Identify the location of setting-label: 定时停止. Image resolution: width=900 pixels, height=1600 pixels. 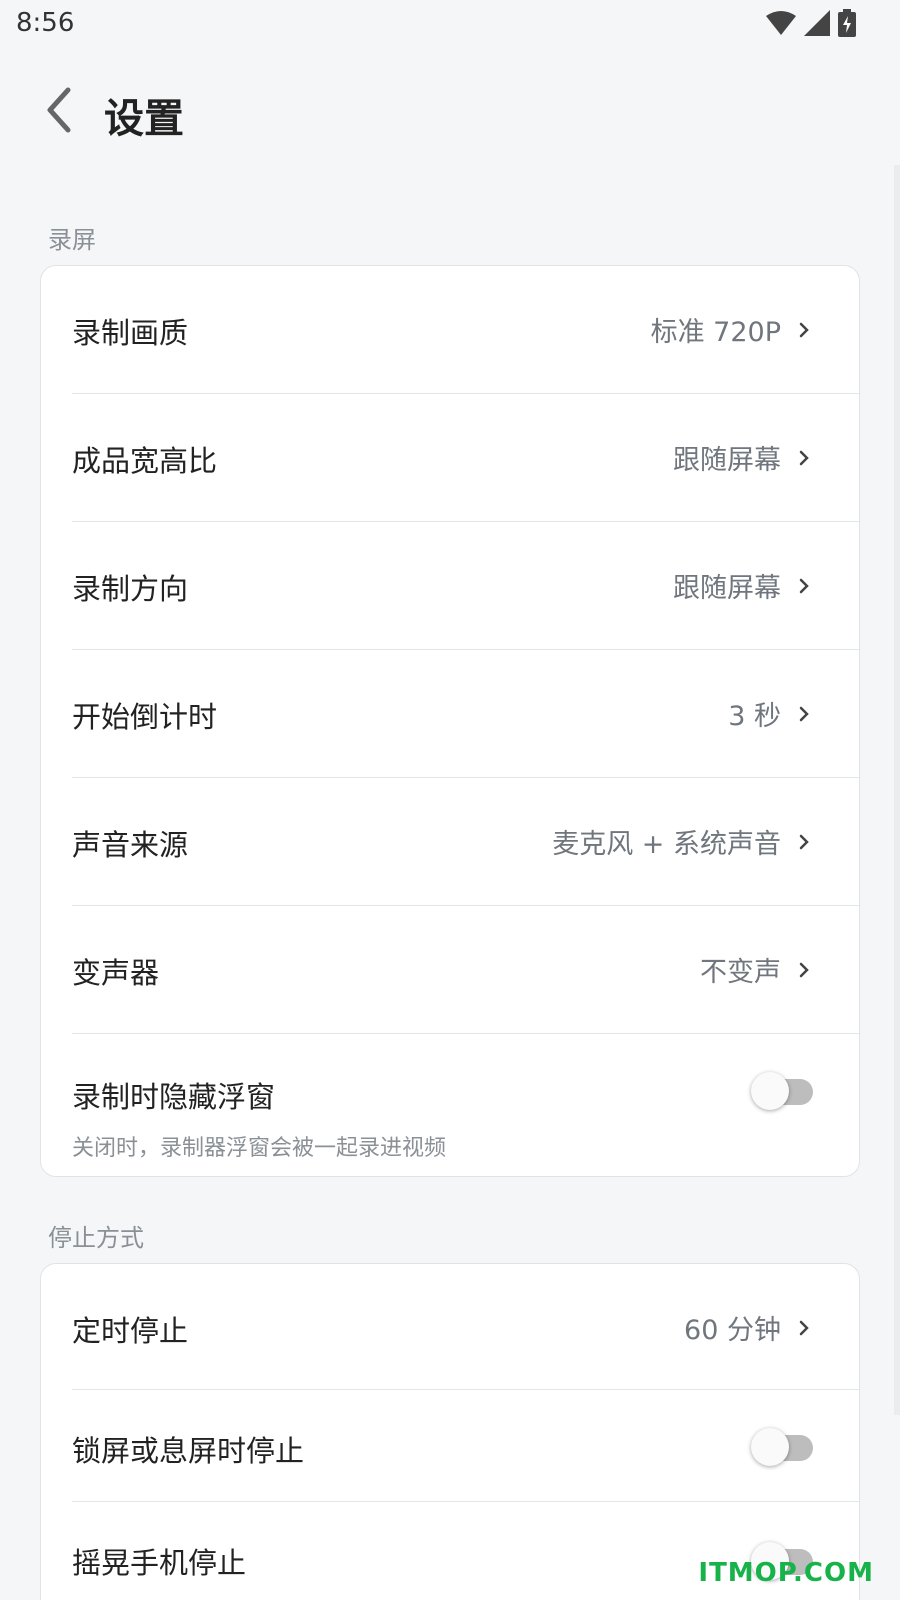
(130, 1331).